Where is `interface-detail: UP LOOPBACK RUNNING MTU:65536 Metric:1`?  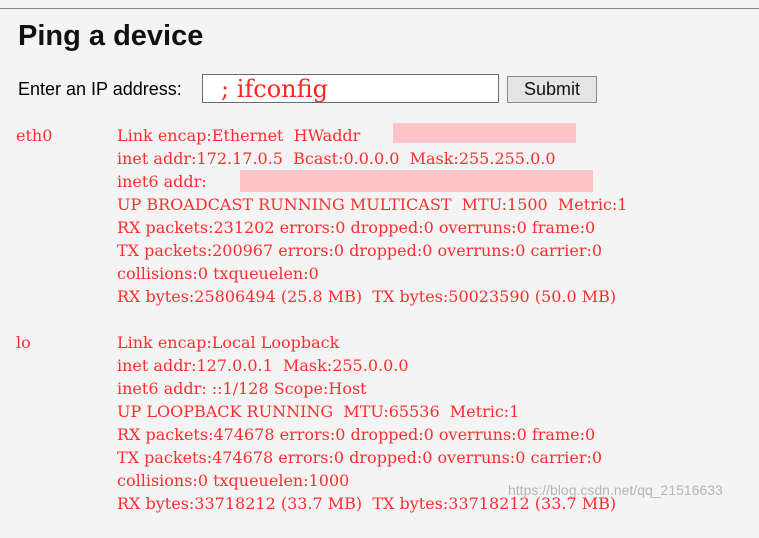
interface-detail: UP LOOPBACK RUNNING MTU:65536 Metric:1 is located at coordinates (318, 411).